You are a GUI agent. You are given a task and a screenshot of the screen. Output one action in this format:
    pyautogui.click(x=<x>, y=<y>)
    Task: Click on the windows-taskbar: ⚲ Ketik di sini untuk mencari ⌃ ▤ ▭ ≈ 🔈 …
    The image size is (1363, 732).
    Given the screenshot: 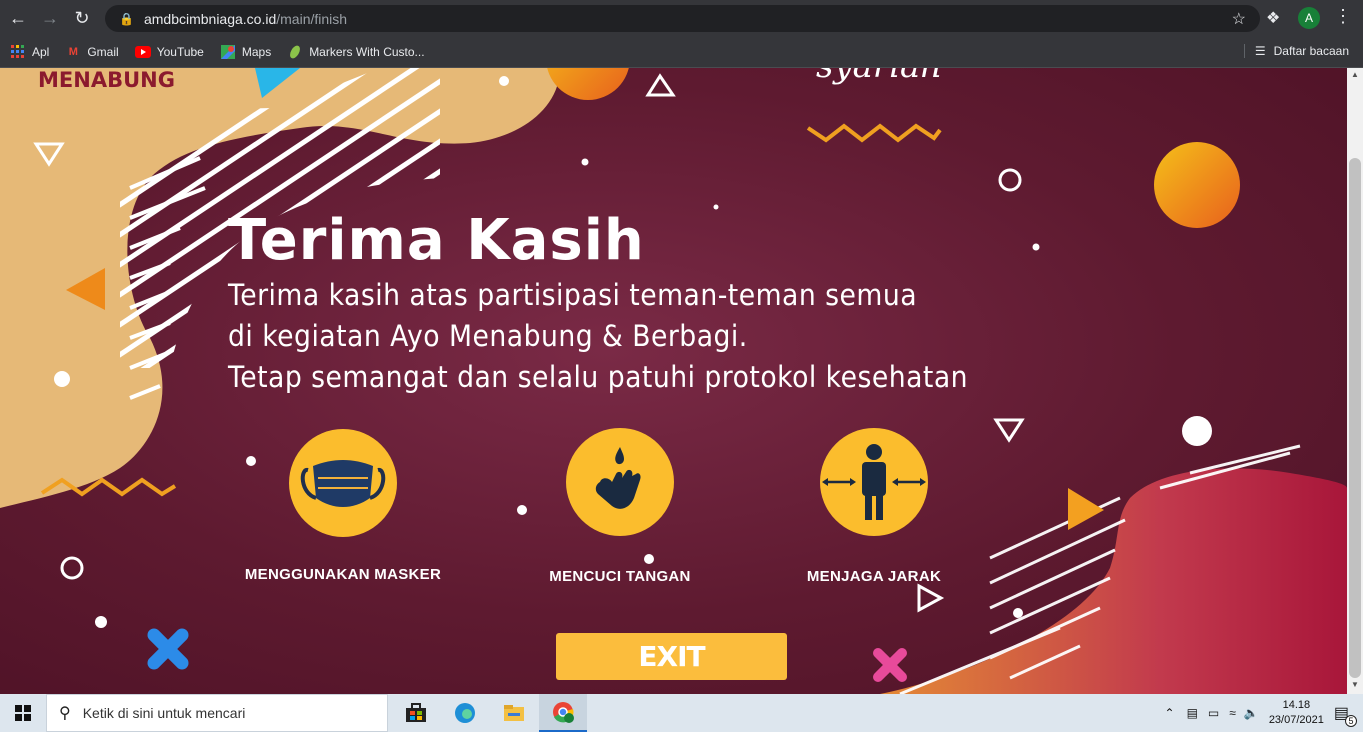 What is the action you would take?
    pyautogui.click(x=681, y=713)
    